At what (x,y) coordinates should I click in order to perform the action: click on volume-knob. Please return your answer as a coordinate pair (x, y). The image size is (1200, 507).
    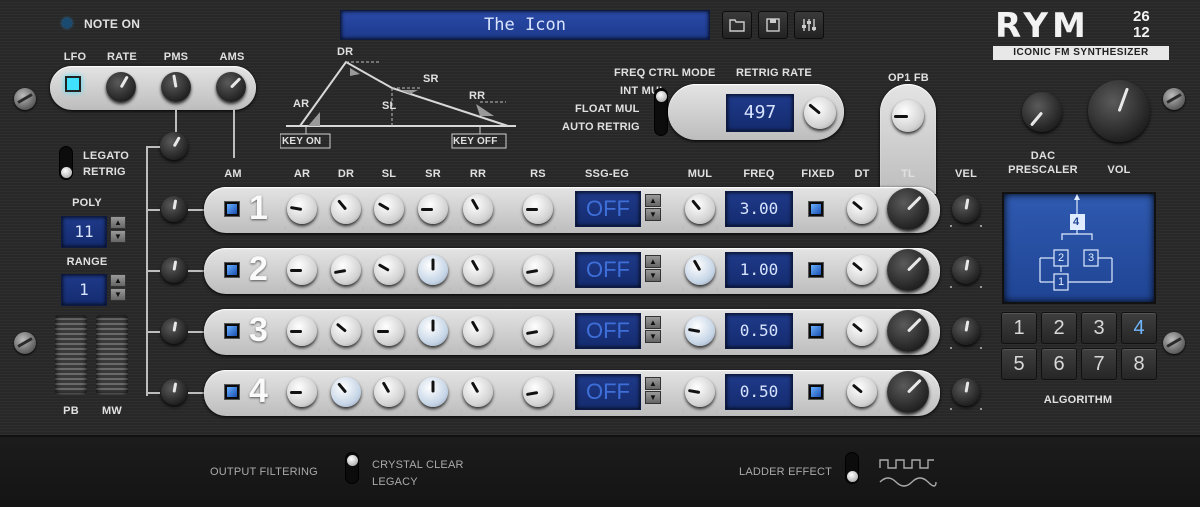
    Looking at the image, I should click on (1119, 111).